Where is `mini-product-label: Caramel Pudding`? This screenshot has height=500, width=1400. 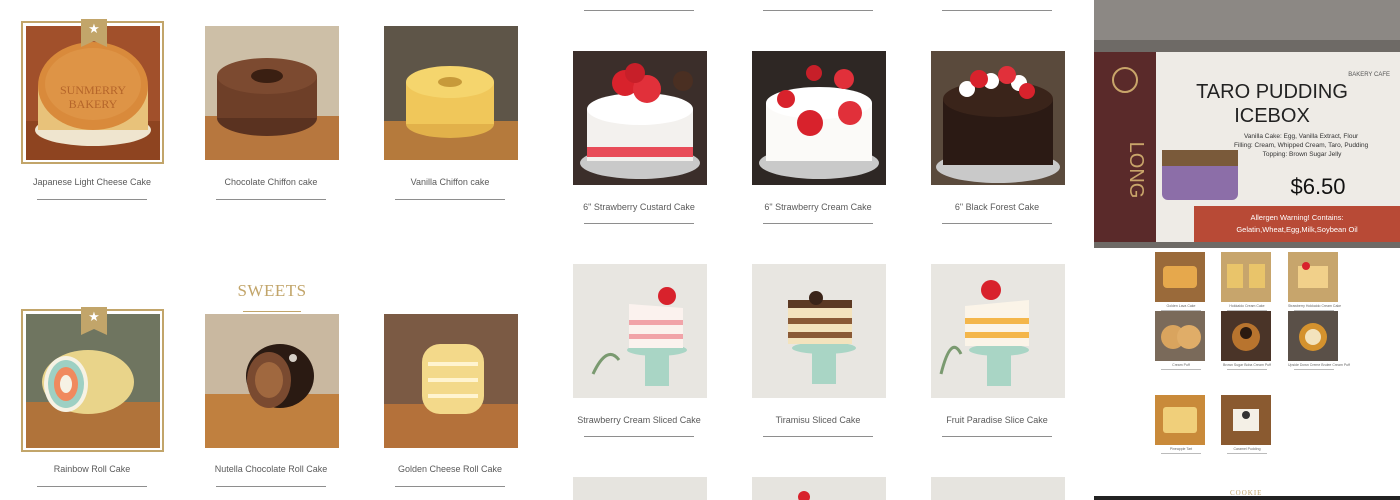
mini-product-label: Caramel Pudding is located at coordinates (1247, 449).